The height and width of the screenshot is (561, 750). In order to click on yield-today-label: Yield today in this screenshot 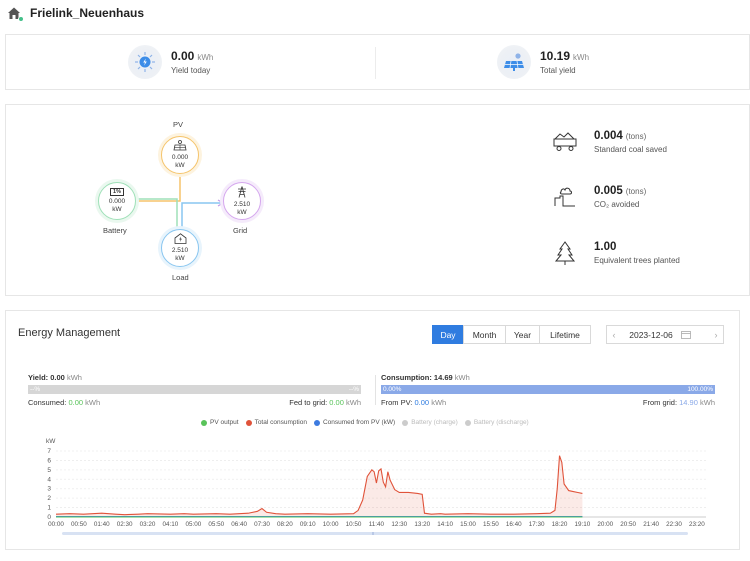, I will do `click(191, 70)`.